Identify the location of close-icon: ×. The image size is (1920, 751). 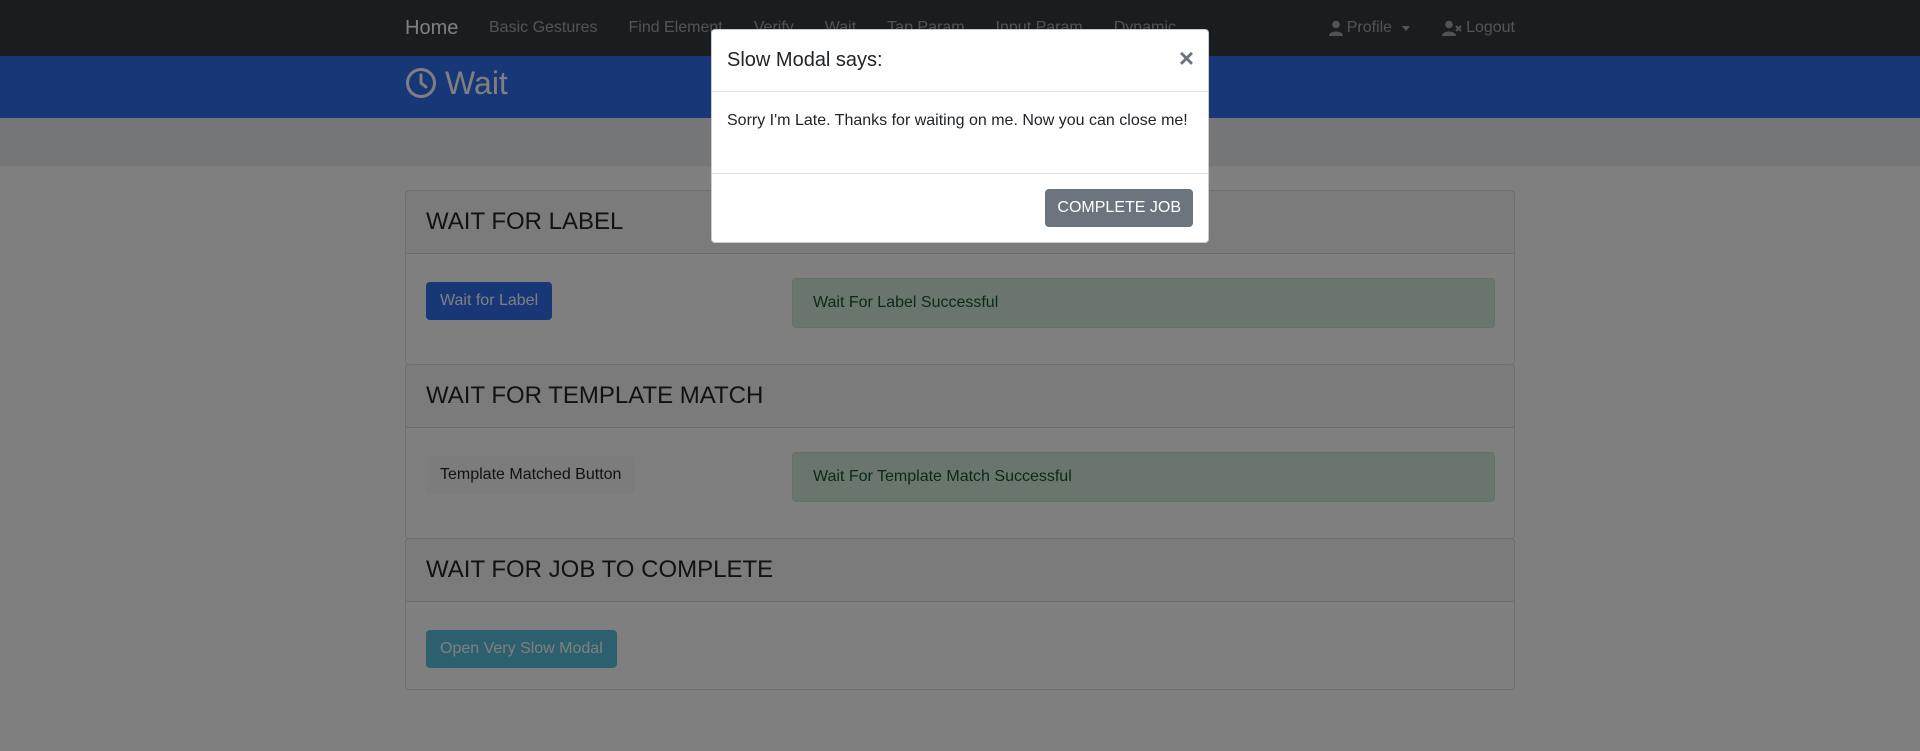
(1186, 58).